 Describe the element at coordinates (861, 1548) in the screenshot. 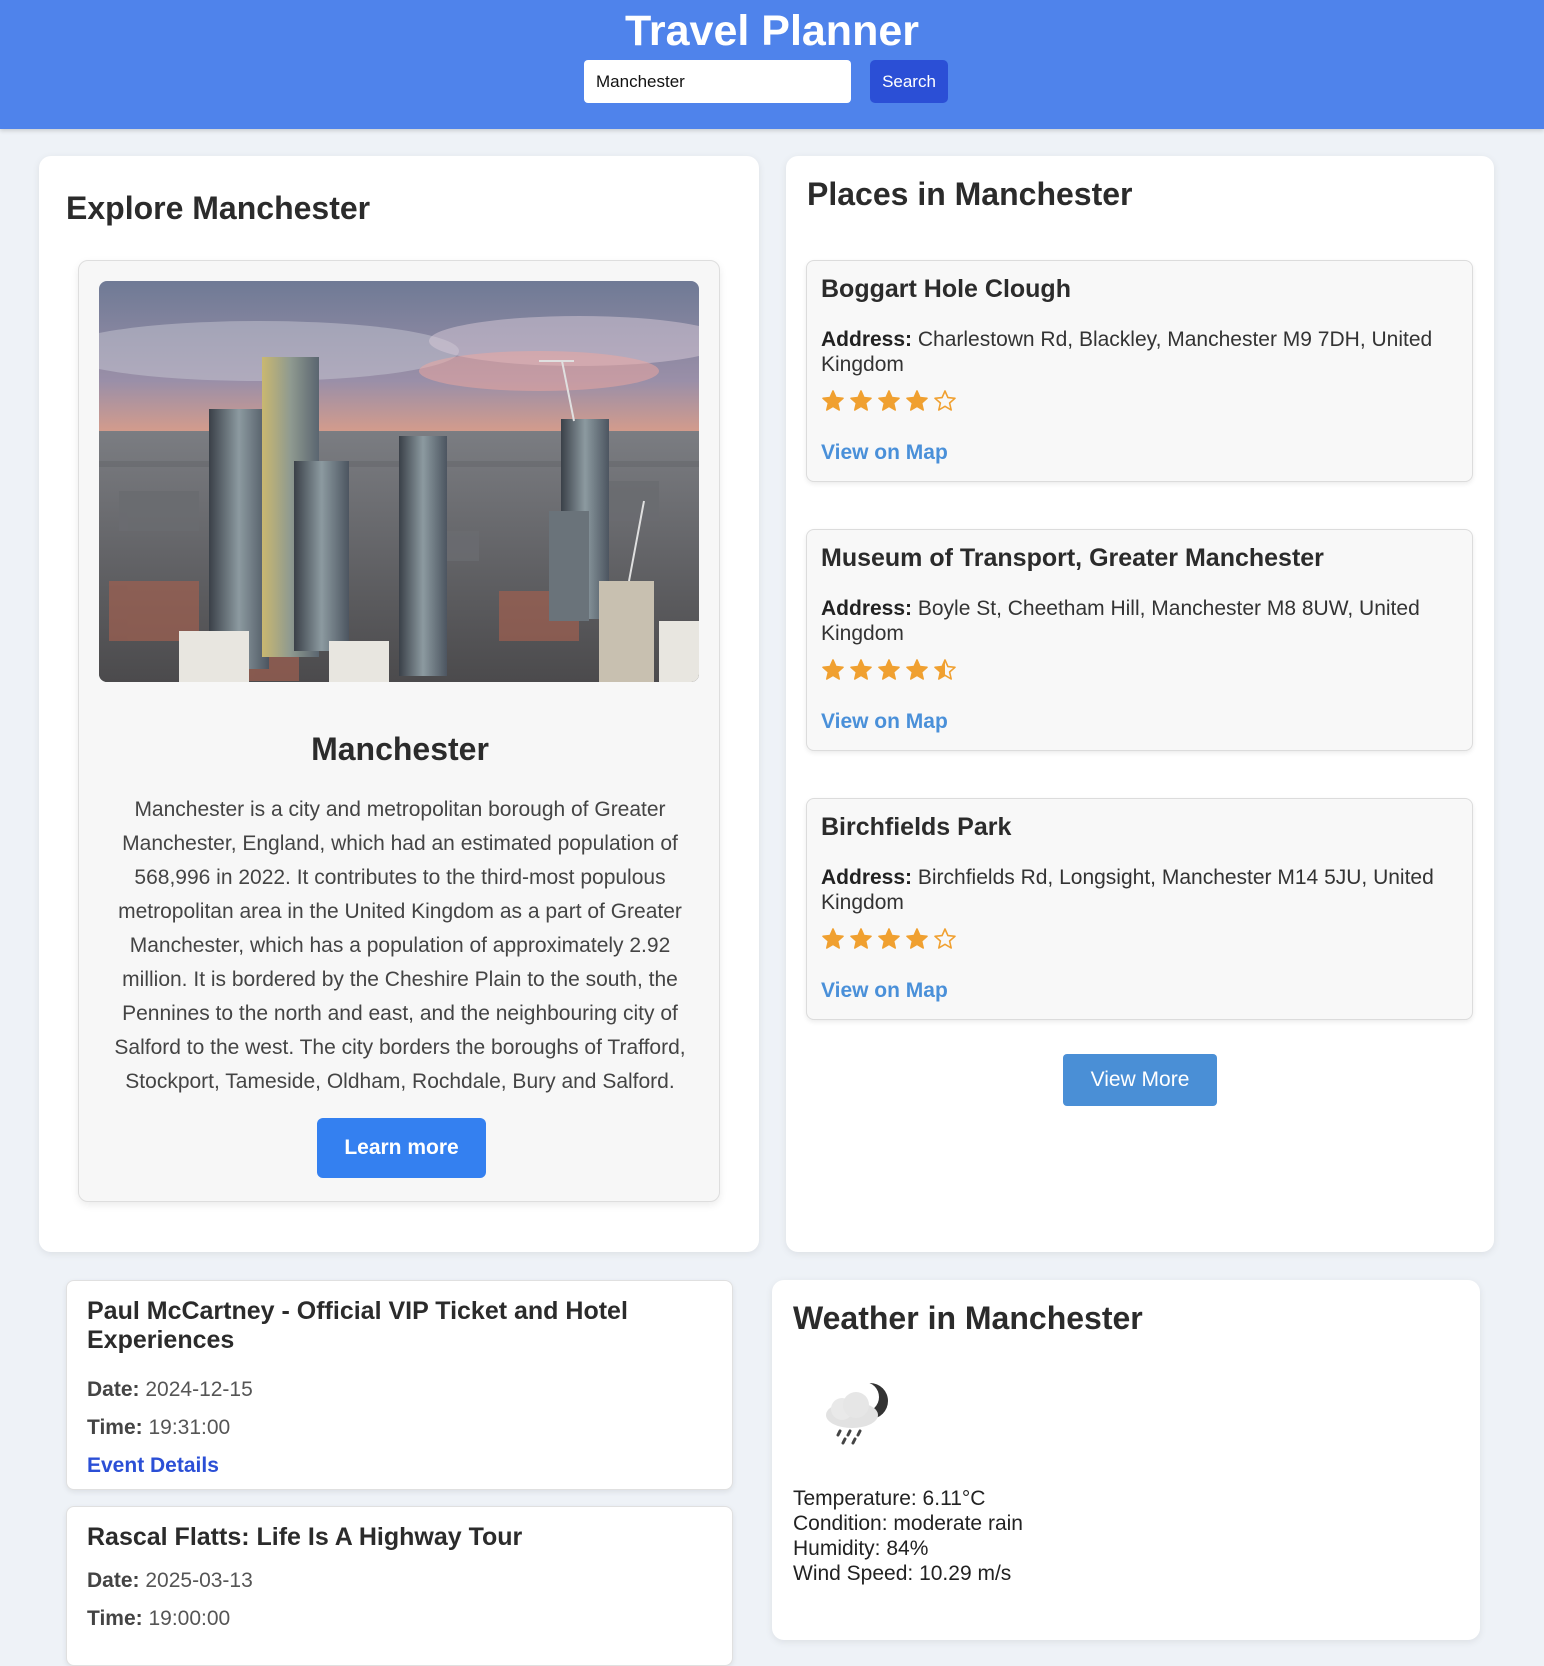

I see `weather-humidity: Humidity: 84%` at that location.